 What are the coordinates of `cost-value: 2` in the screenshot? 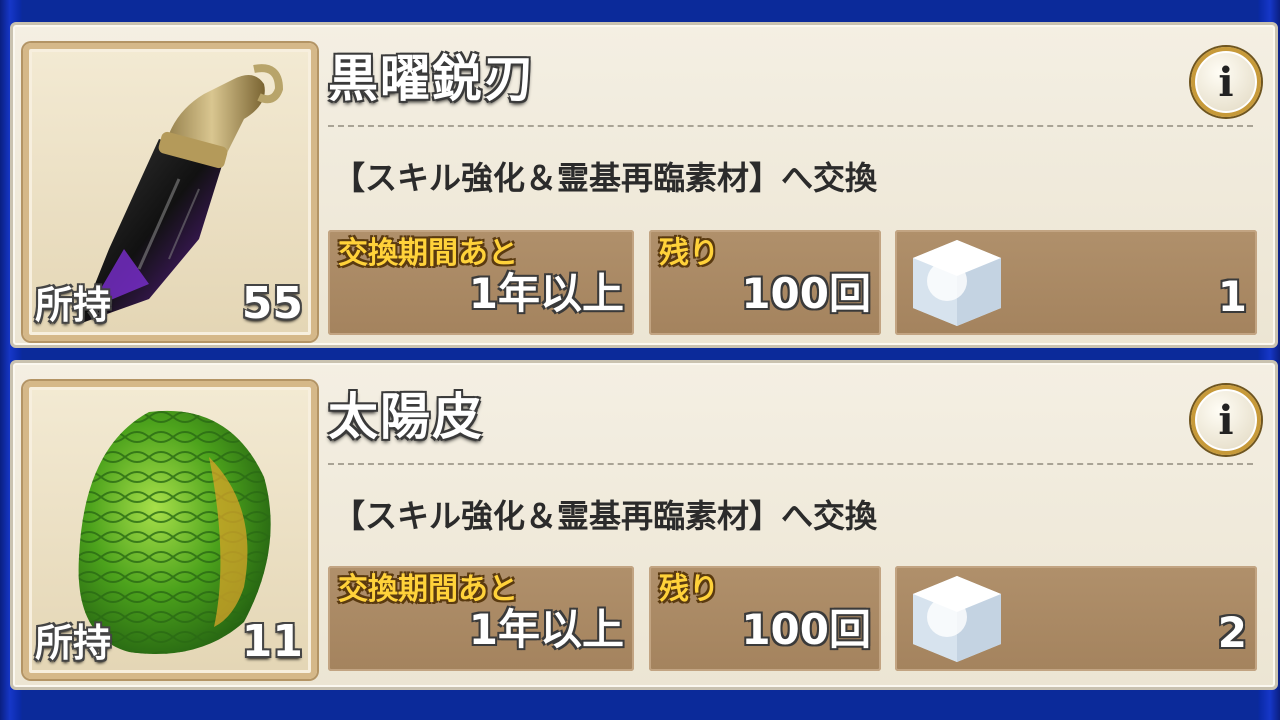 It's located at (1232, 632).